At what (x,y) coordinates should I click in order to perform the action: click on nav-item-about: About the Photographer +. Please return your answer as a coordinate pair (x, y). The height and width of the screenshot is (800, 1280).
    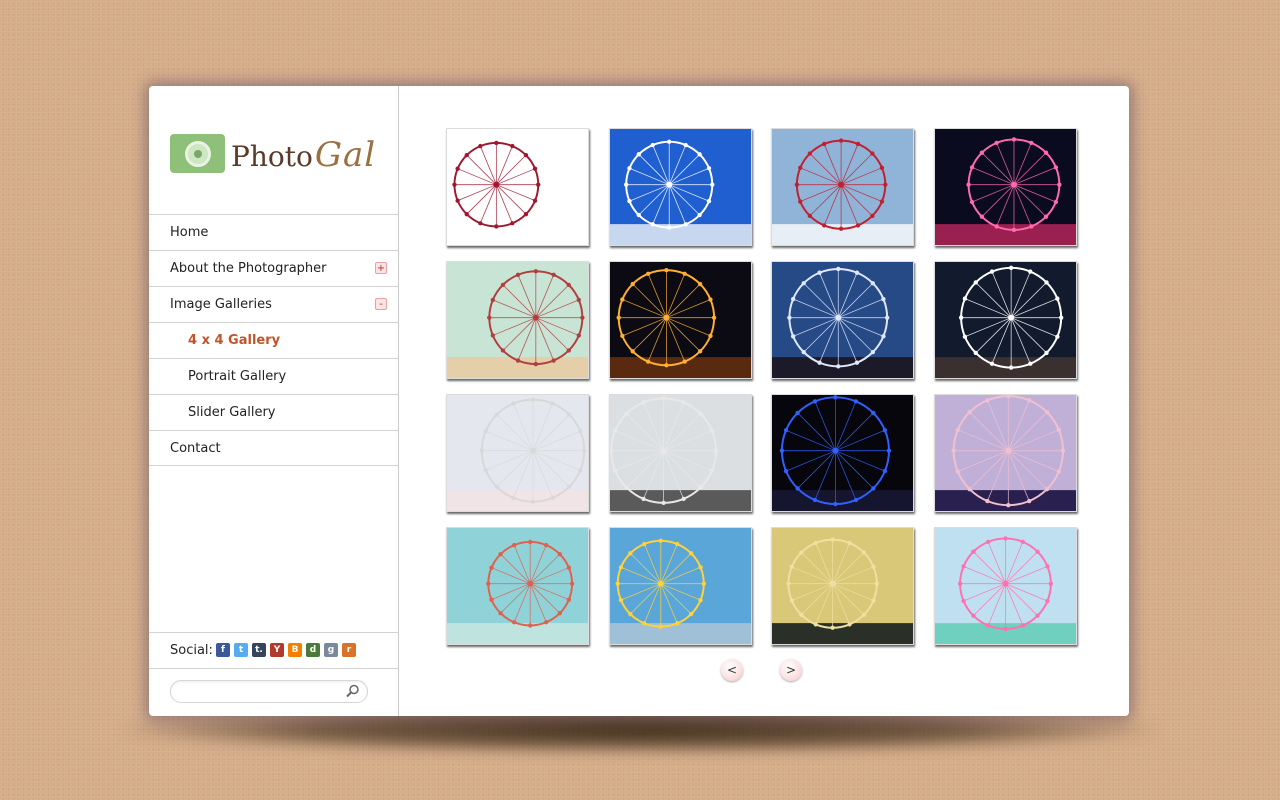
    Looking at the image, I should click on (274, 268).